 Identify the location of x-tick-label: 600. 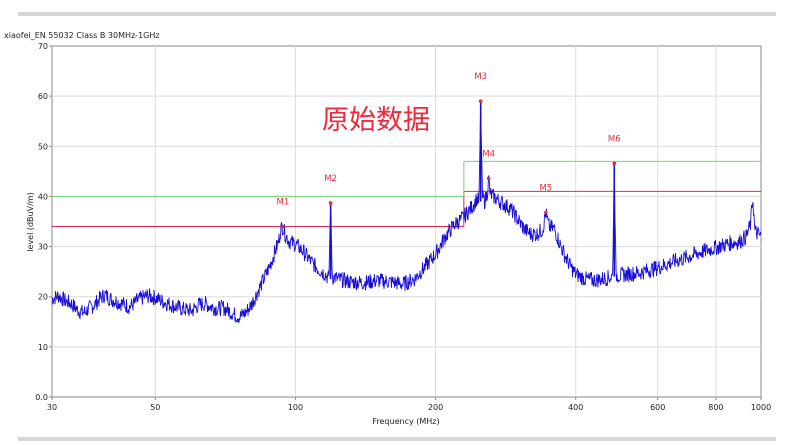
(657, 407).